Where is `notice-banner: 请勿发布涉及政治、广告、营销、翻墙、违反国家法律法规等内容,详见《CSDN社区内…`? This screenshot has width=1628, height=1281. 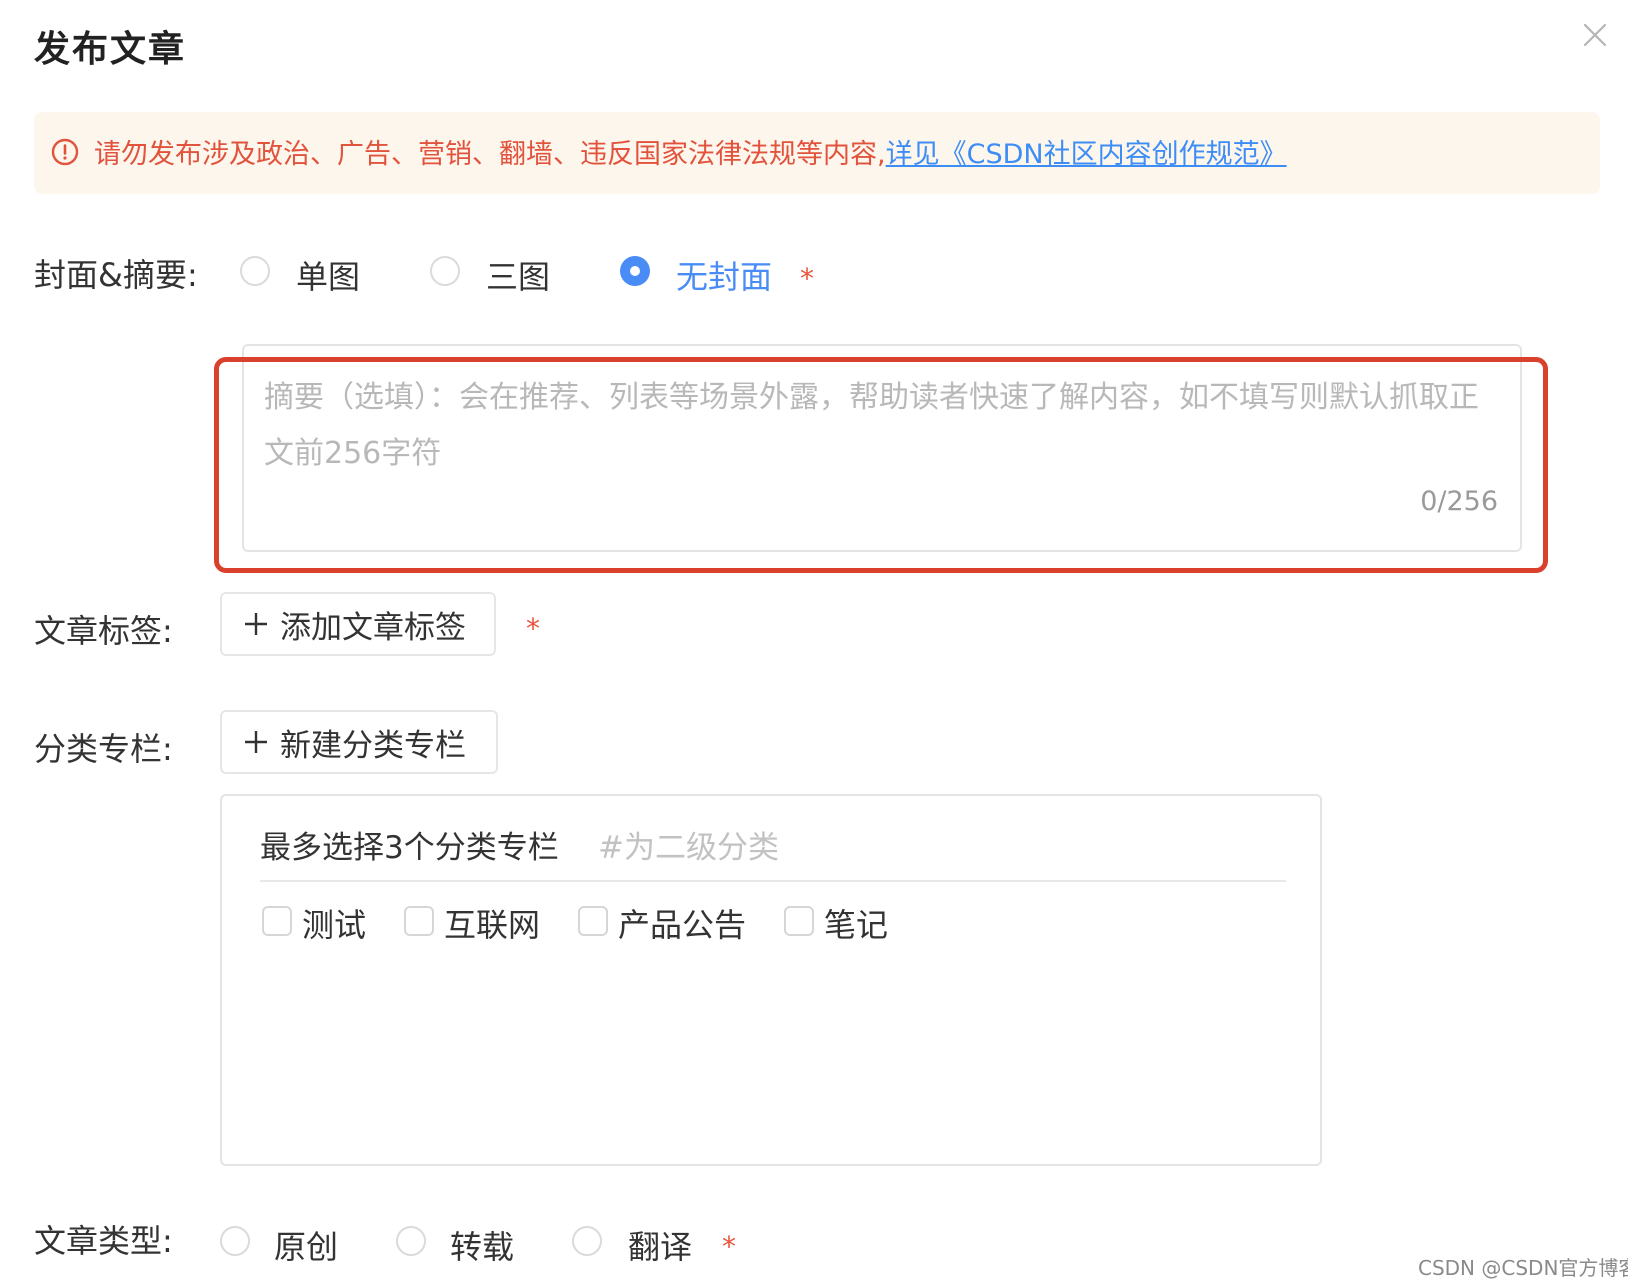
notice-banner: 请勿发布涉及政治、广告、营销、翻墙、违反国家法律法规等内容,详见《CSDN社区内… is located at coordinates (817, 153).